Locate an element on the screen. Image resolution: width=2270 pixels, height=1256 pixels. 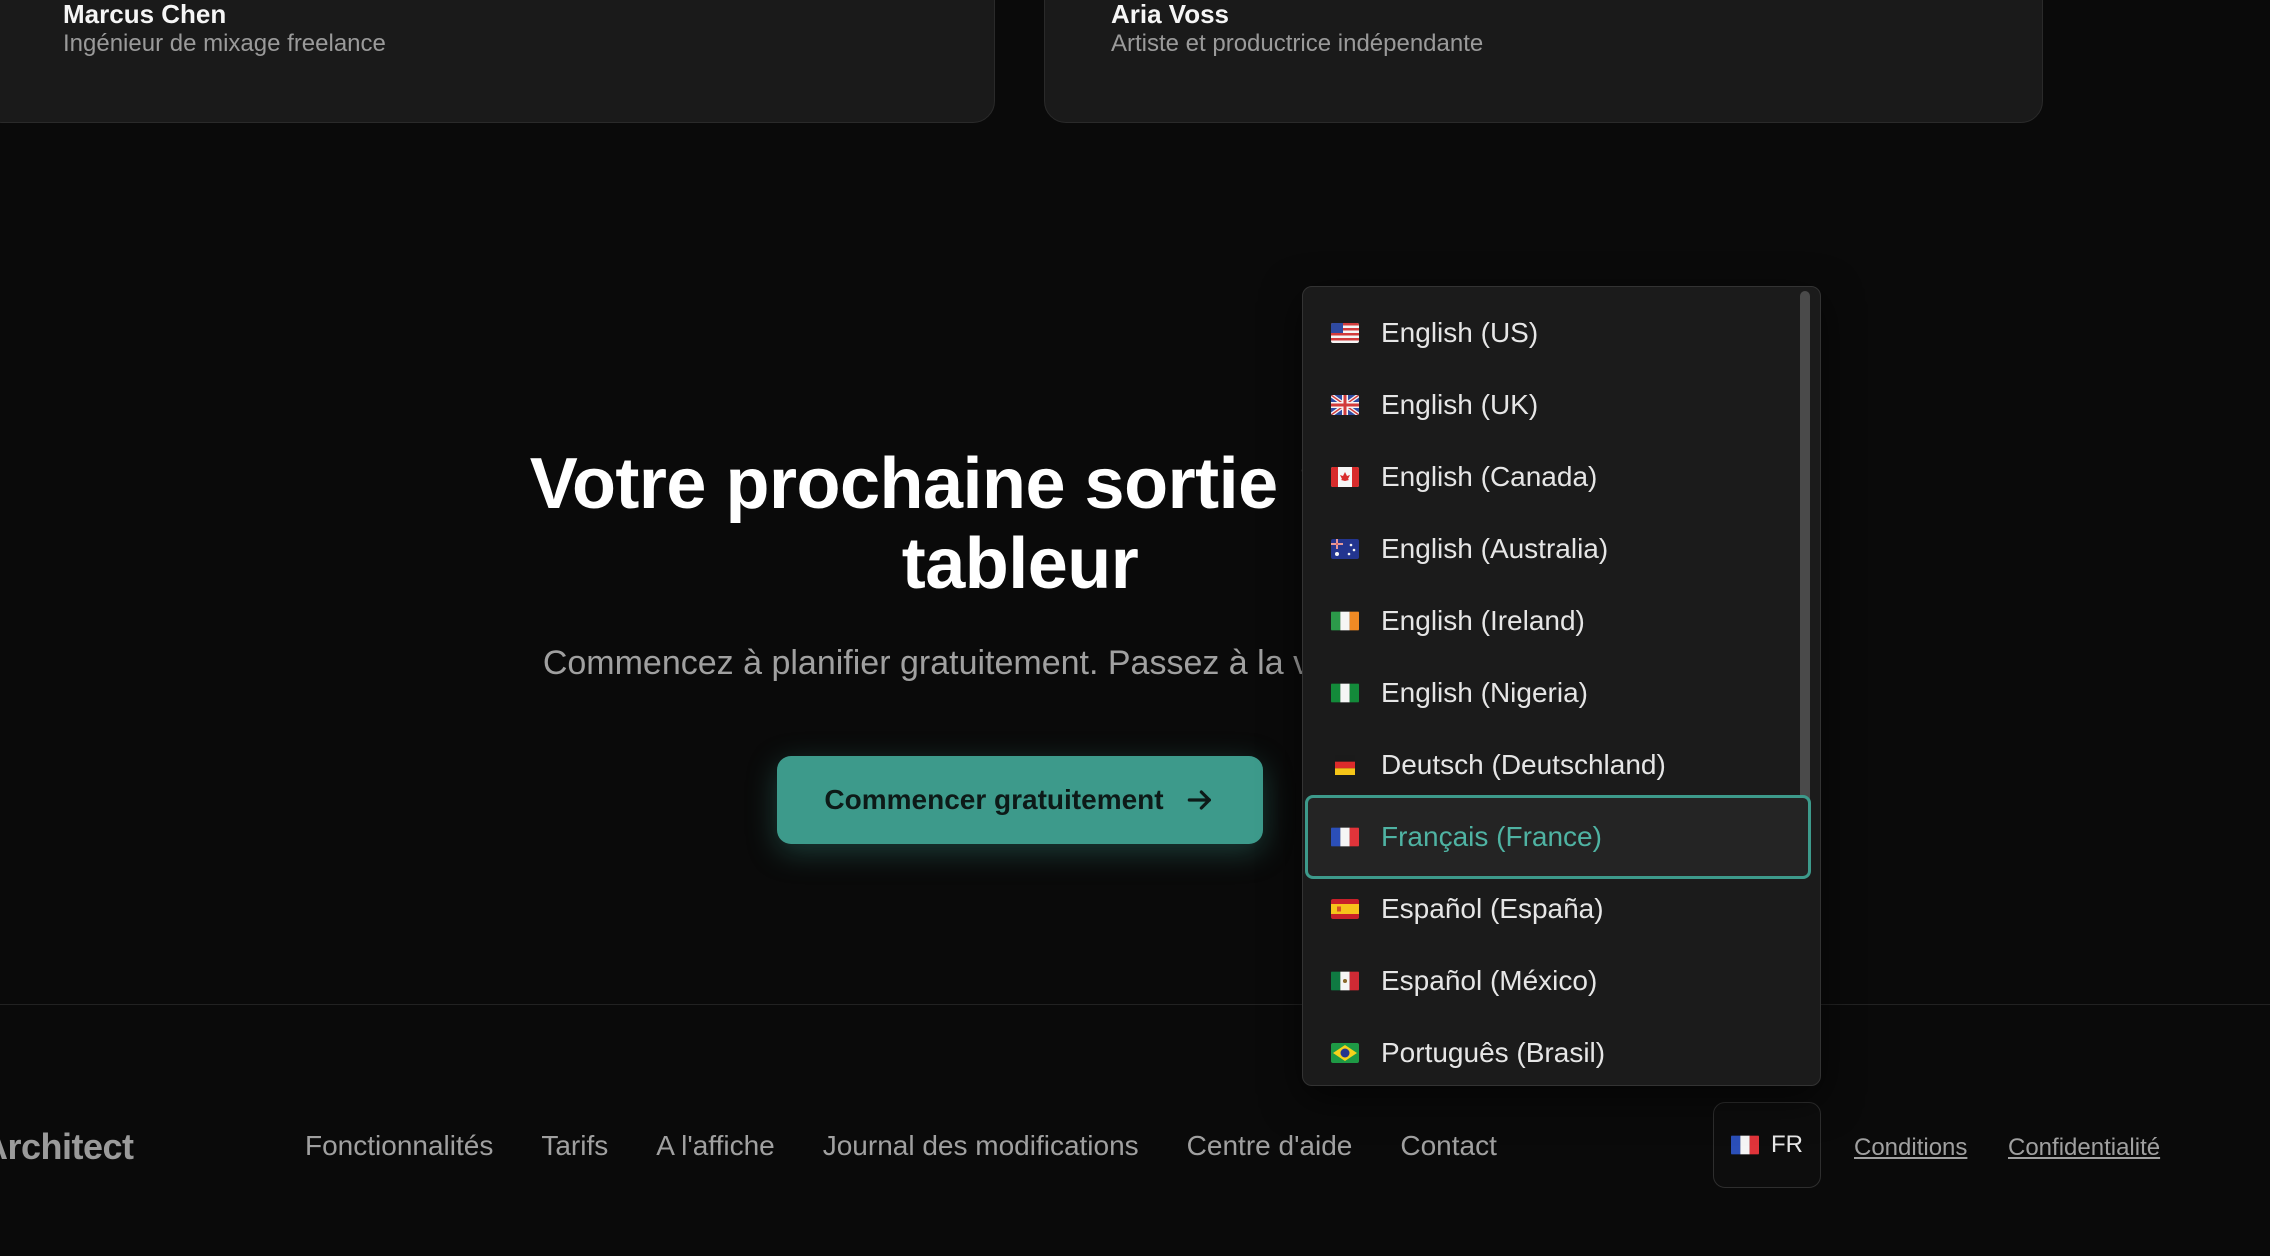
language-option: English (Nigeria) is located at coordinates (1558, 693).